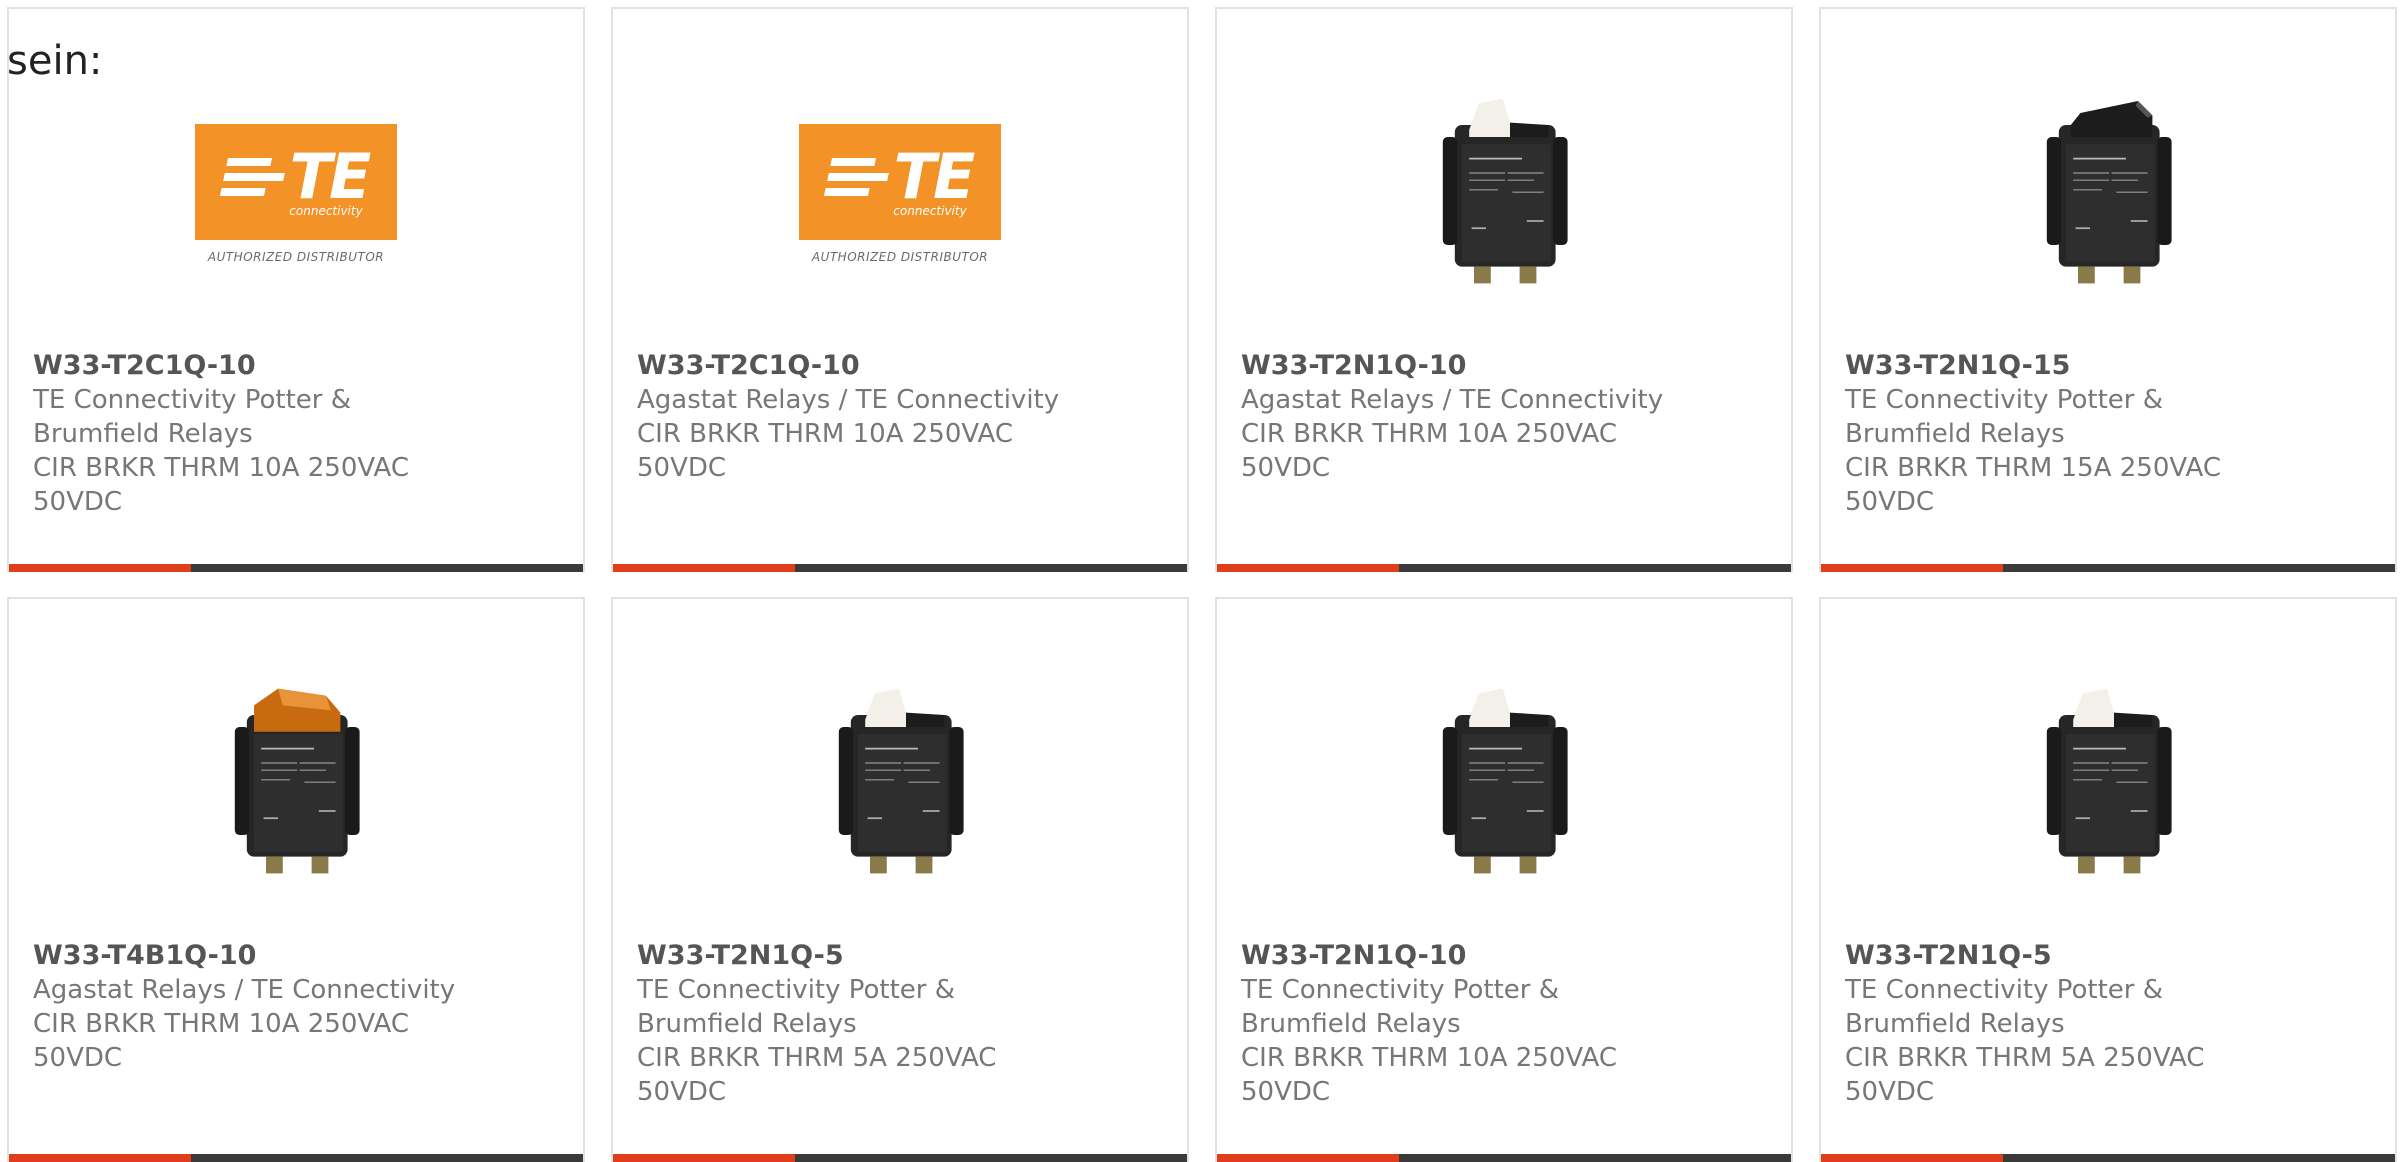 Image resolution: width=2400 pixels, height=1162 pixels. What do you see at coordinates (298, 956) in the screenshot?
I see `part-number-link: W33-T4B1Q-10` at bounding box center [298, 956].